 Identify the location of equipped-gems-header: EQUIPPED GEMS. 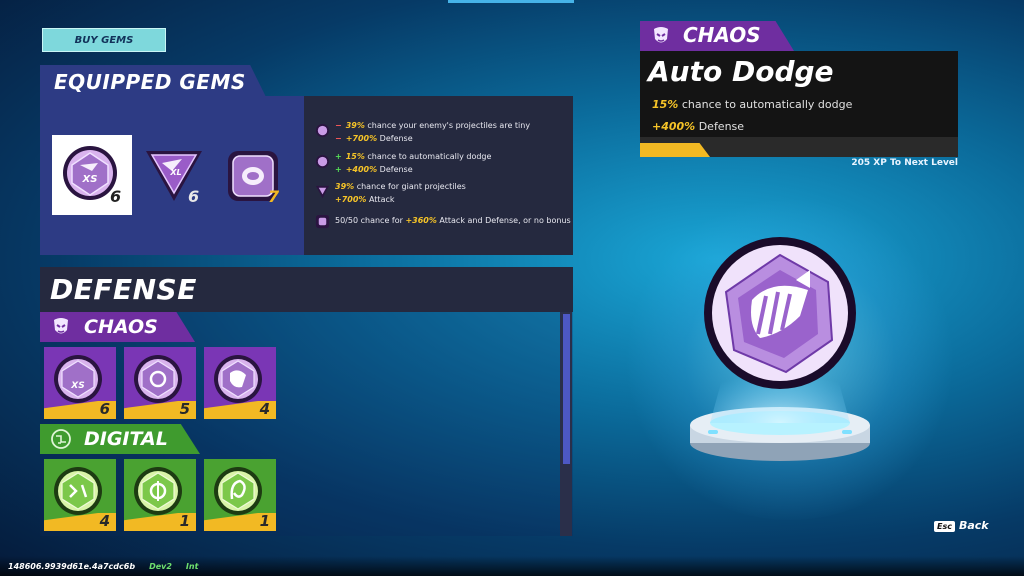
(153, 81).